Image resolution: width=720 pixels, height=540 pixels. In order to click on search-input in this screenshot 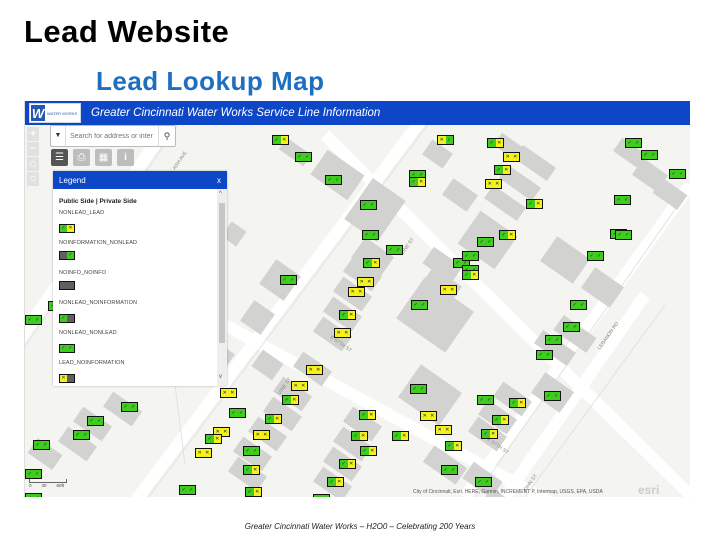, I will do `click(112, 136)`.